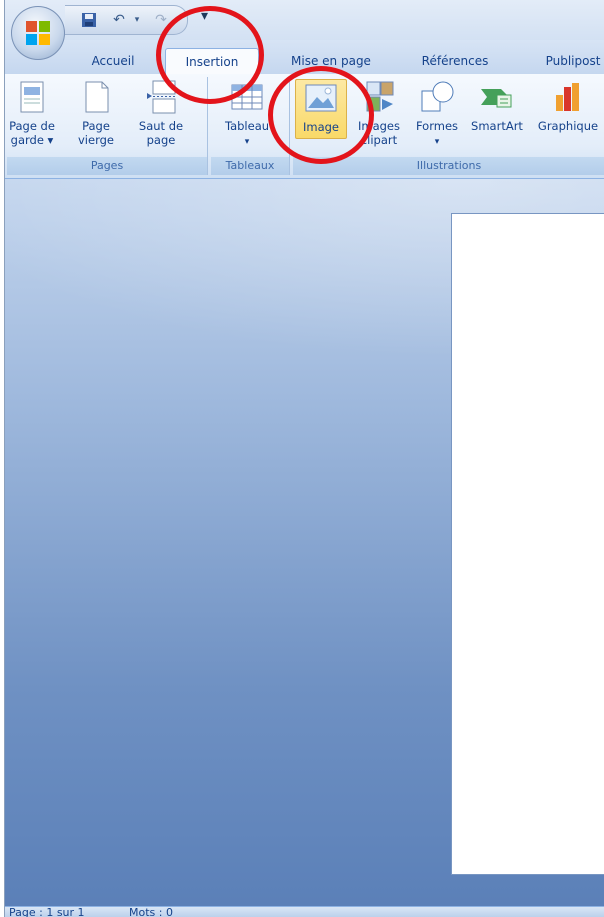 The height and width of the screenshot is (917, 604). Describe the element at coordinates (304, 911) in the screenshot. I see `status-bar: Page : 1 sur 1 Mots : 0` at that location.